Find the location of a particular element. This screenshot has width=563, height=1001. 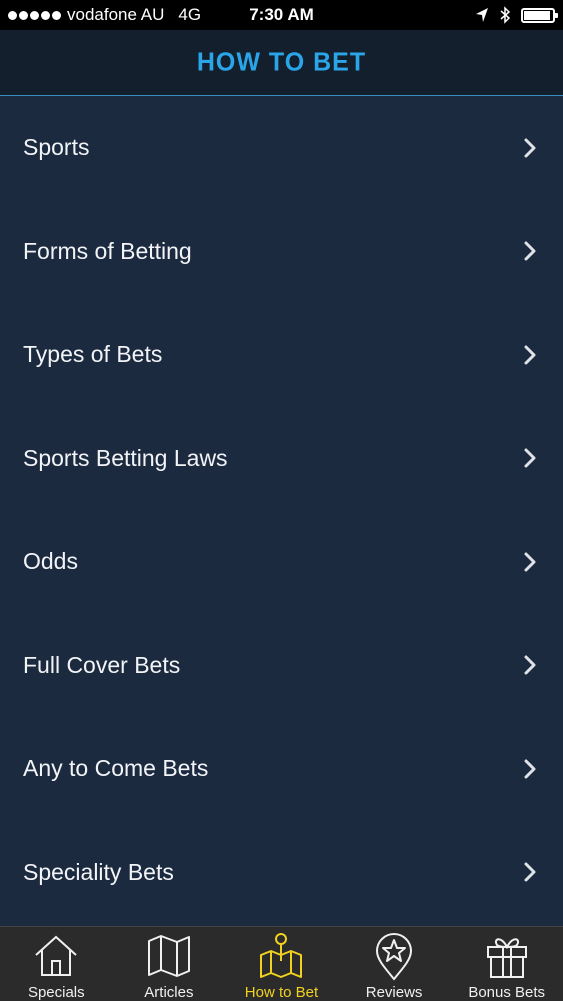

menu-item-label: Odds is located at coordinates (50, 561).